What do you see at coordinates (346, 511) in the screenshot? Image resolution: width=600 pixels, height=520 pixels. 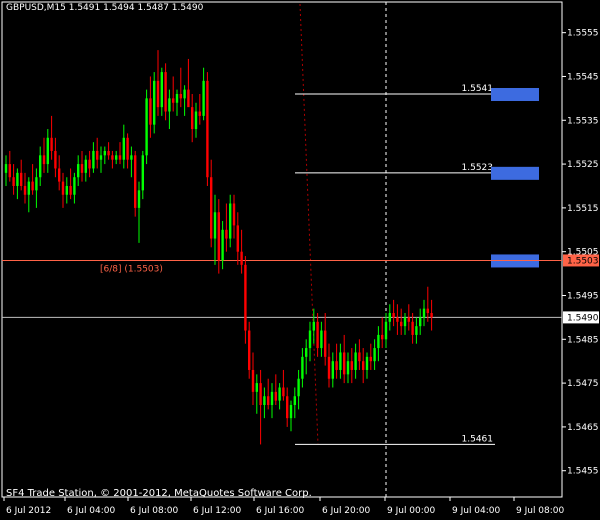 I see `x-tick-label: 6 Jul 20:00` at bounding box center [346, 511].